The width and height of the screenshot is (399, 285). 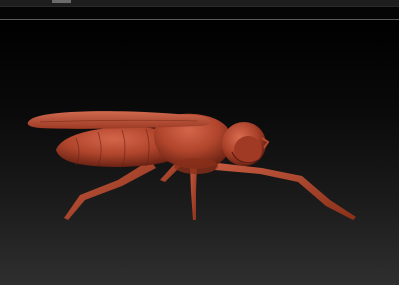 What do you see at coordinates (199, 13) in the screenshot?
I see `toolbar-strip` at bounding box center [199, 13].